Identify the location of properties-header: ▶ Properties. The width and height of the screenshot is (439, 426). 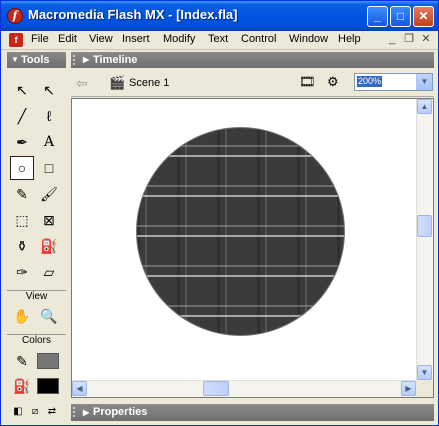
(252, 412).